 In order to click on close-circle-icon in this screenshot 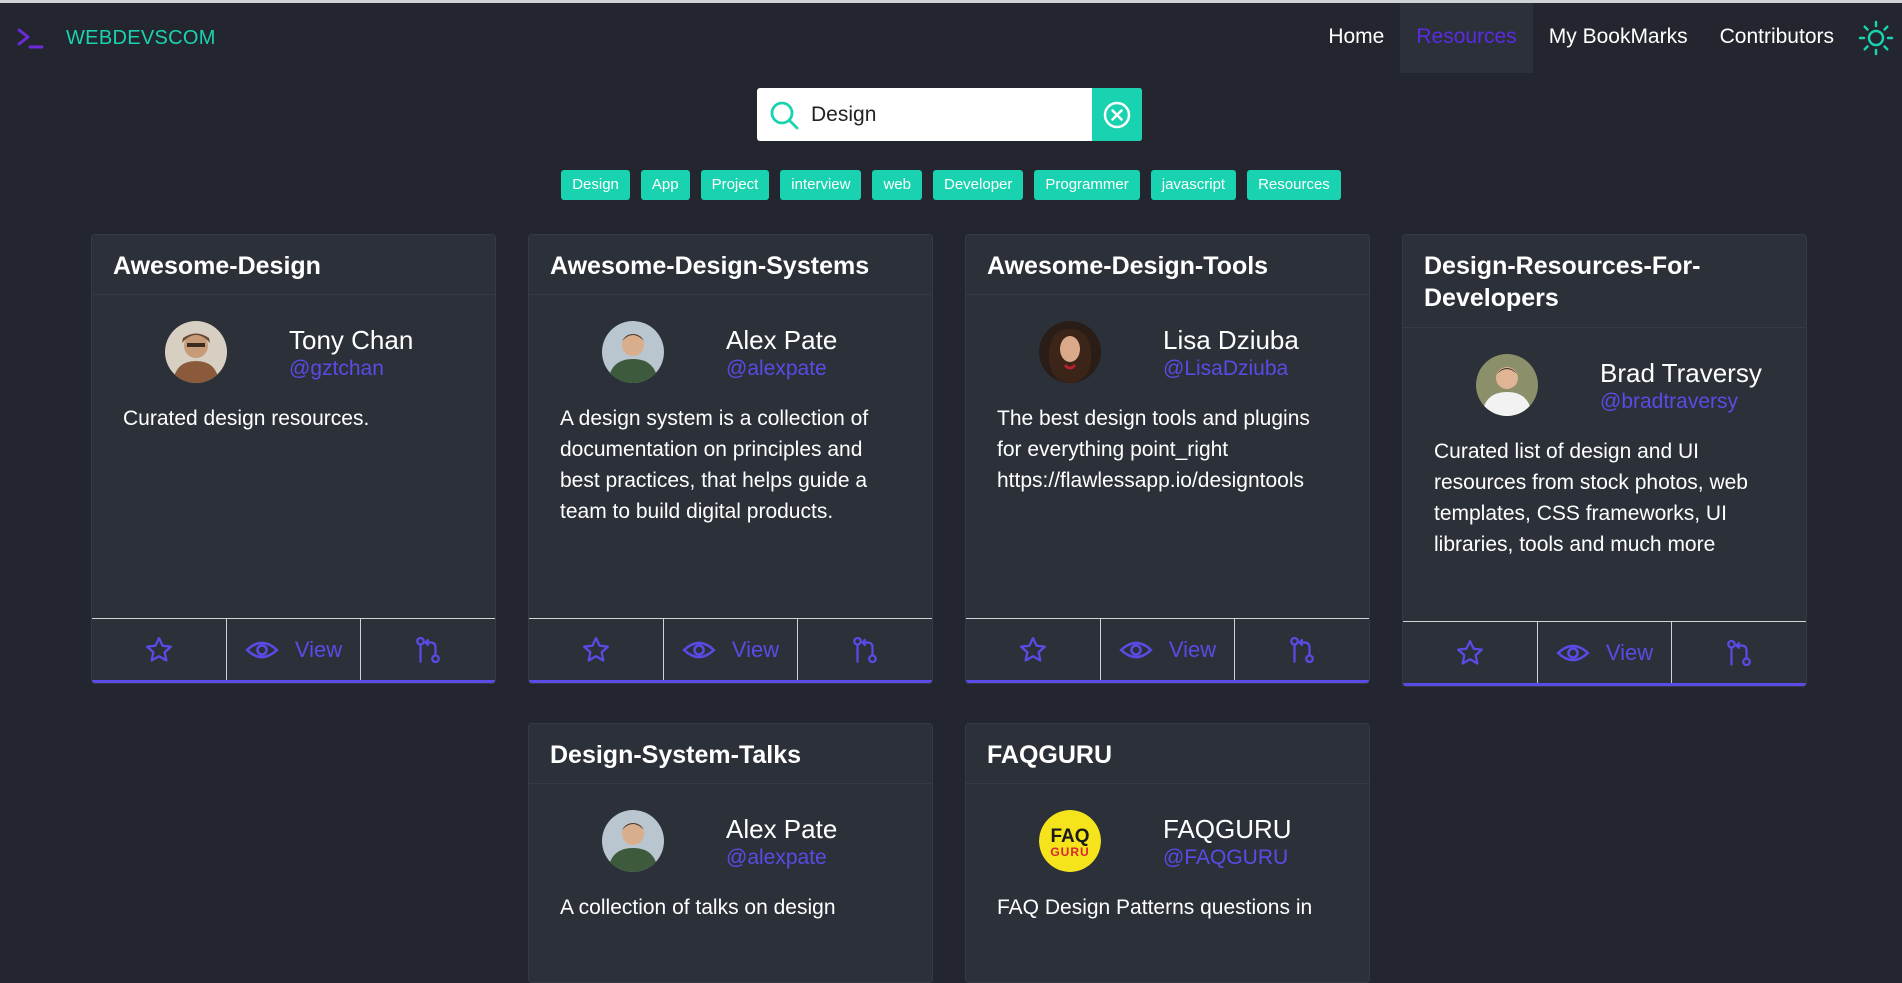, I will do `click(1117, 114)`.